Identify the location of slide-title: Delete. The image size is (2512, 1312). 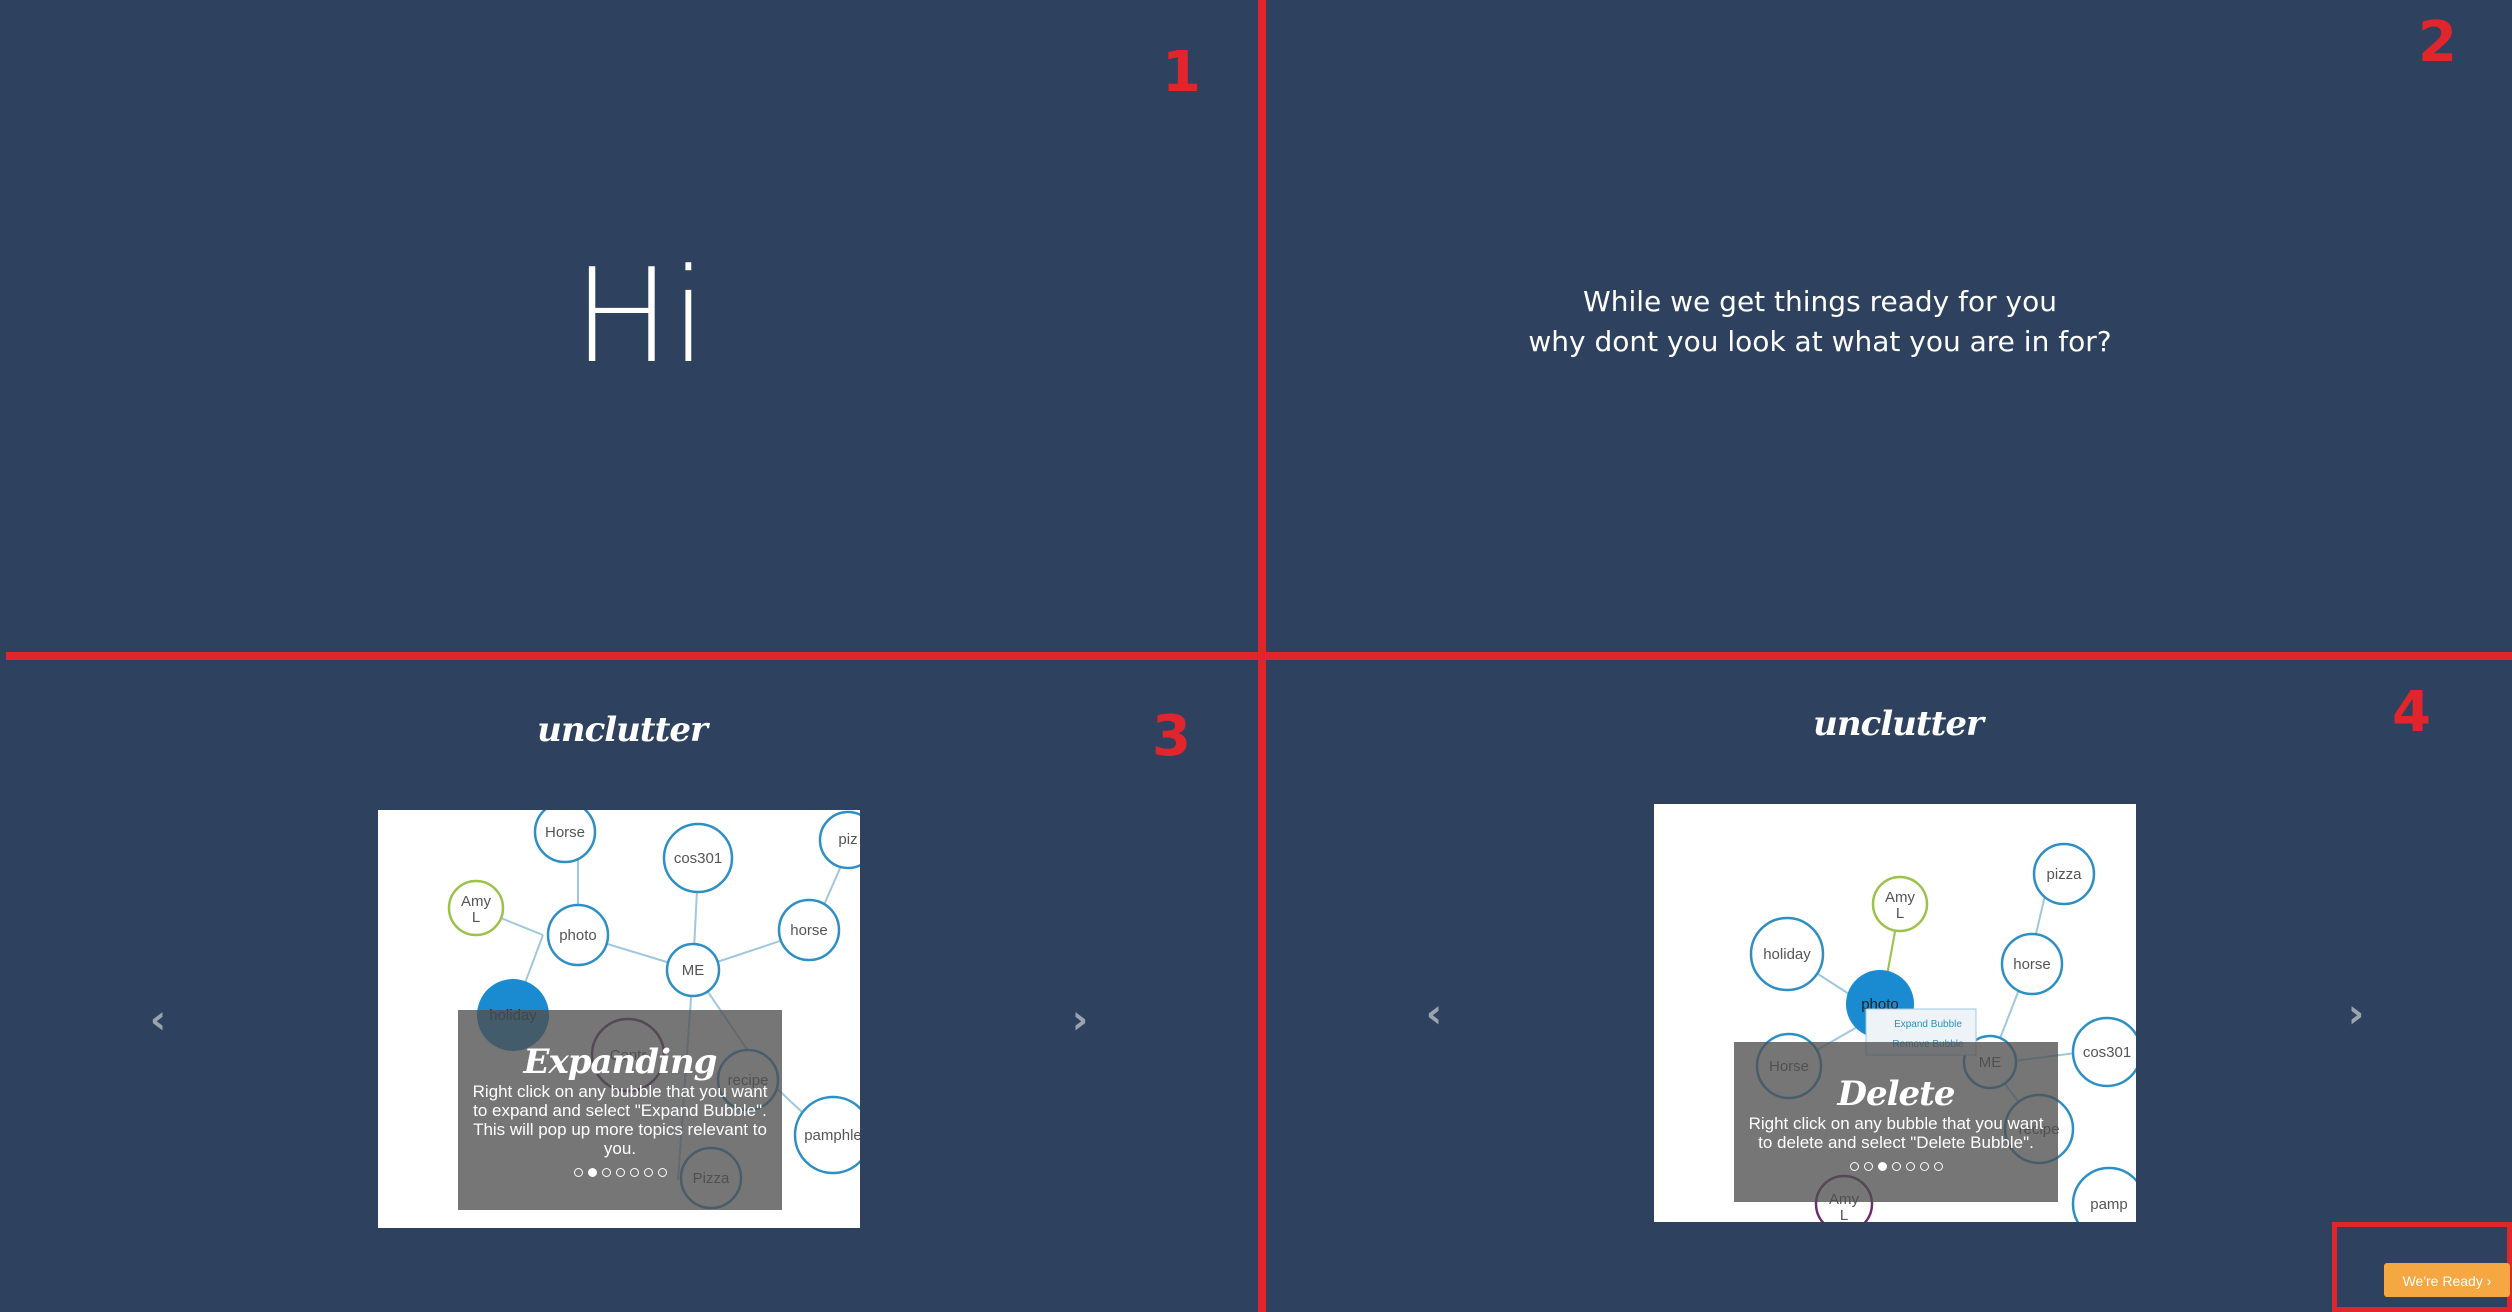
(1896, 1094).